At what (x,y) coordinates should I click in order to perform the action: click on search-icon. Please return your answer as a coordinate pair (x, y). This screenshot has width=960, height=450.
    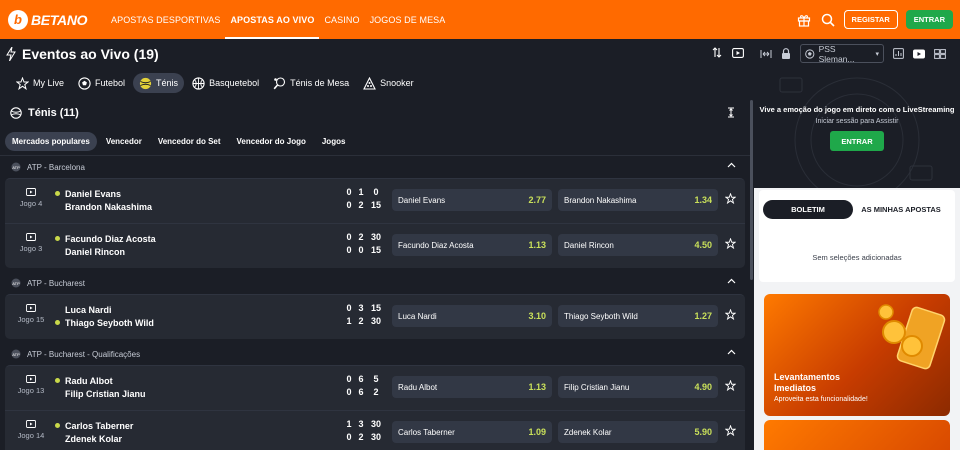
    Looking at the image, I should click on (828, 20).